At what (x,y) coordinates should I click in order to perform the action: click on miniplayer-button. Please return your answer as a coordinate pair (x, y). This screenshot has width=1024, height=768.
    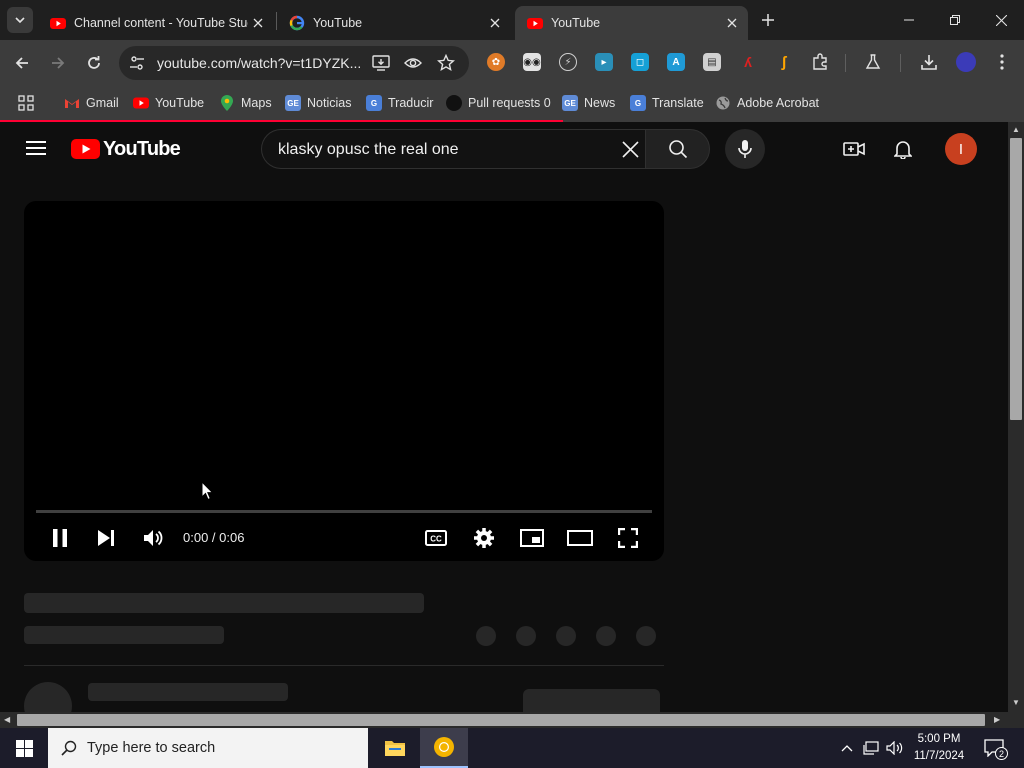
    Looking at the image, I should click on (532, 538).